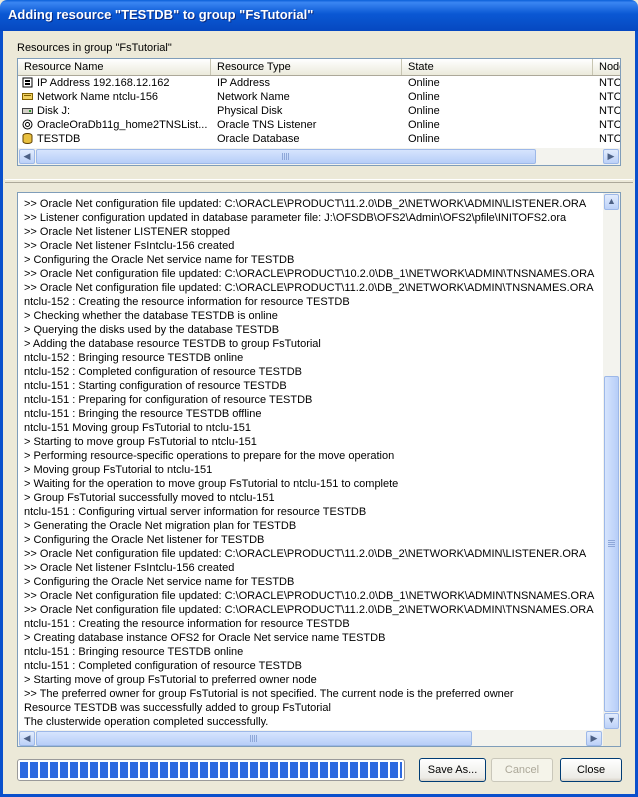 This screenshot has width=638, height=797. I want to click on resource-type: Oracle TNS Listener, so click(267, 125).